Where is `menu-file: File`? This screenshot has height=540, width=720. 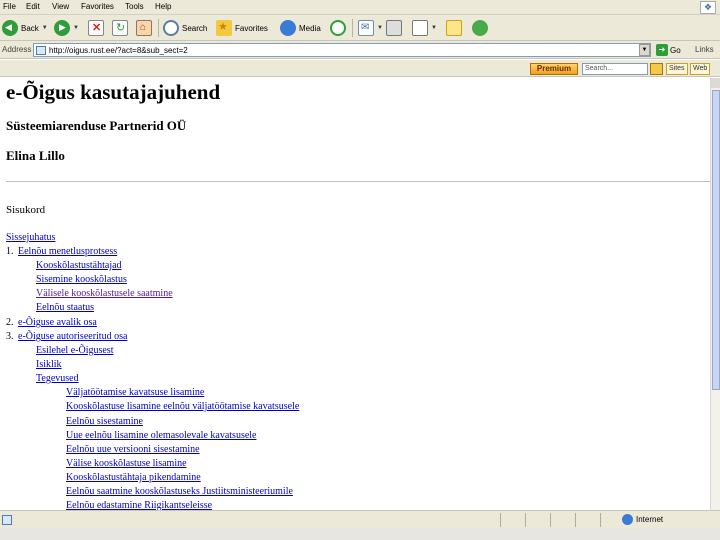
menu-file: File is located at coordinates (9, 6).